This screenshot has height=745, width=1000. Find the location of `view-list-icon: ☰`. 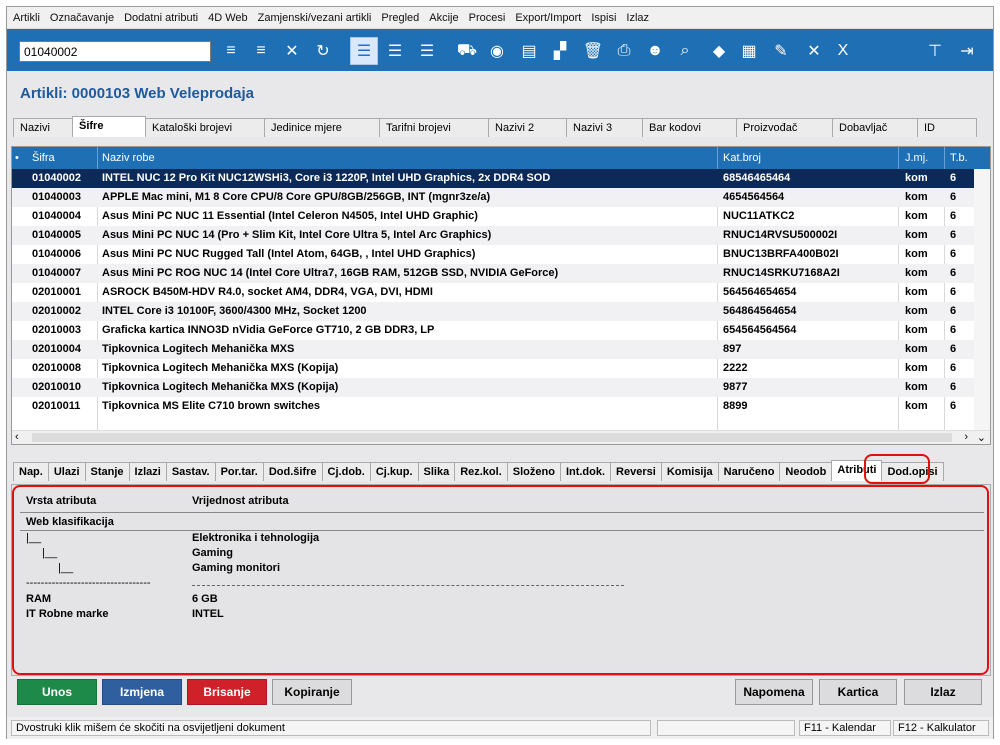

view-list-icon: ☰ is located at coordinates (364, 51).